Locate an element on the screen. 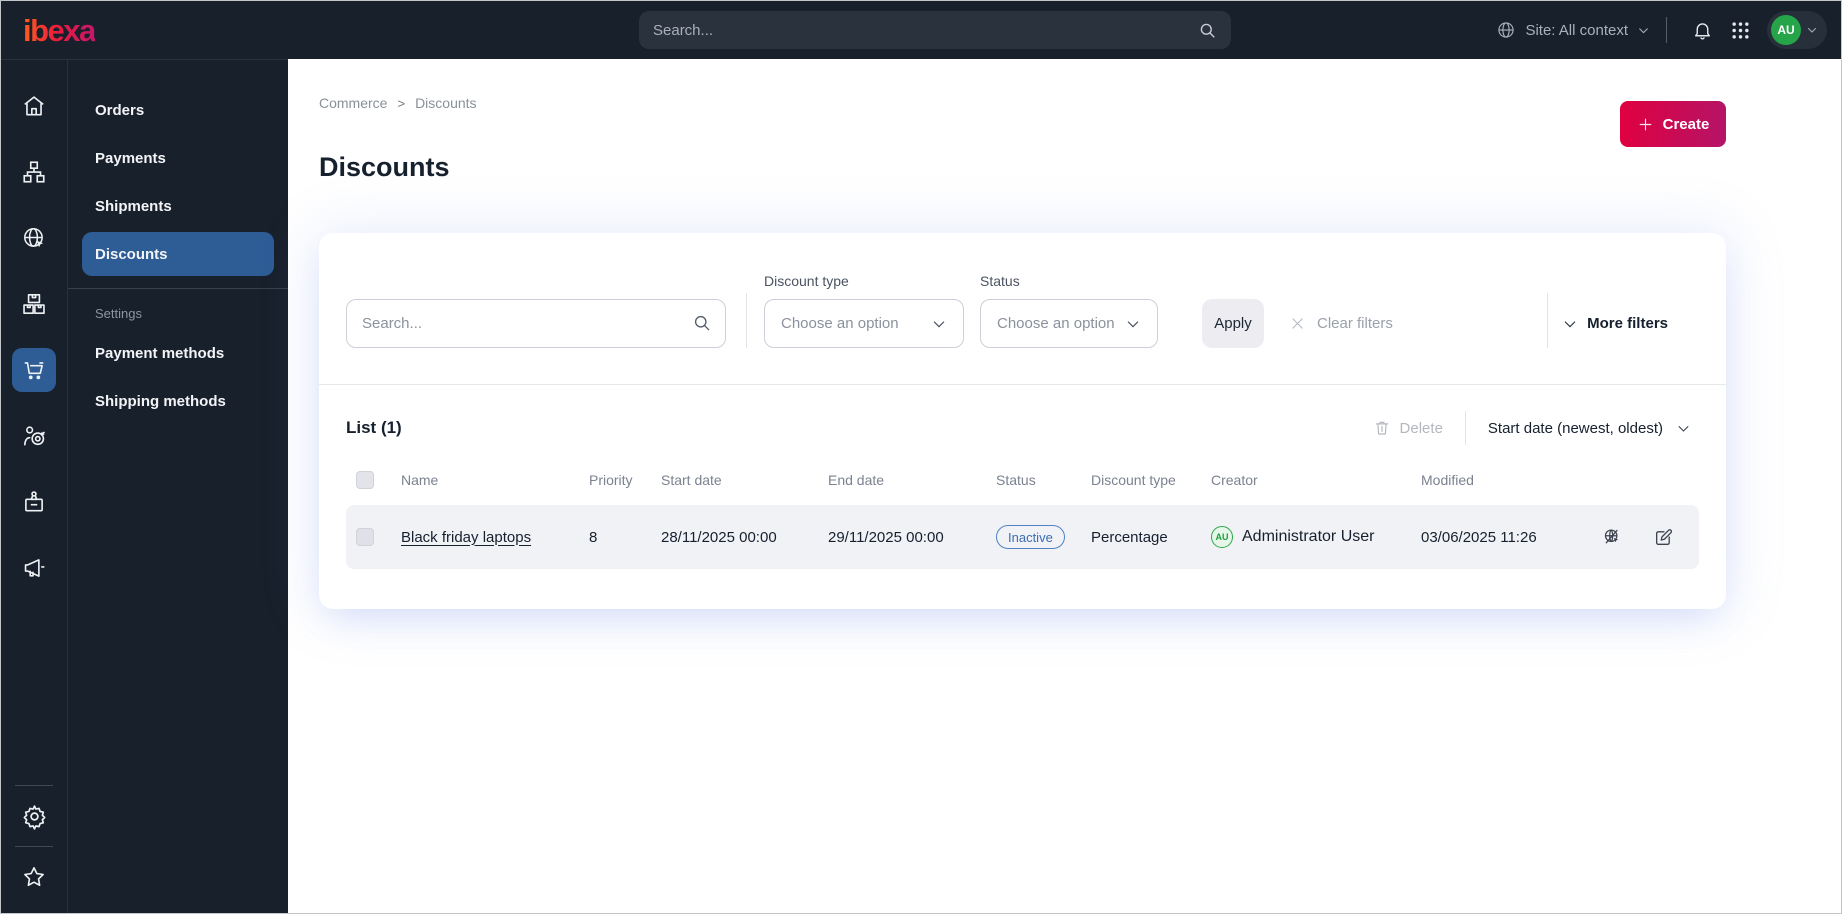  cart-icon is located at coordinates (34, 370).